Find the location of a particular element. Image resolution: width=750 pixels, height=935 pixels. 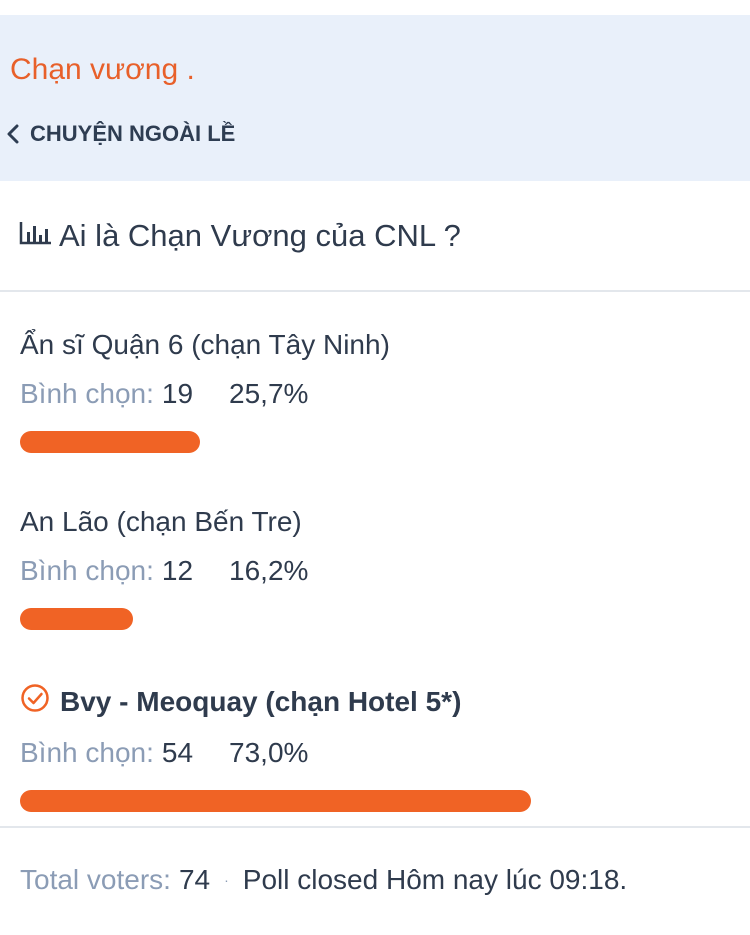

breadcrumb: CHUYỆN NGOÀI LỀ is located at coordinates (120, 134).